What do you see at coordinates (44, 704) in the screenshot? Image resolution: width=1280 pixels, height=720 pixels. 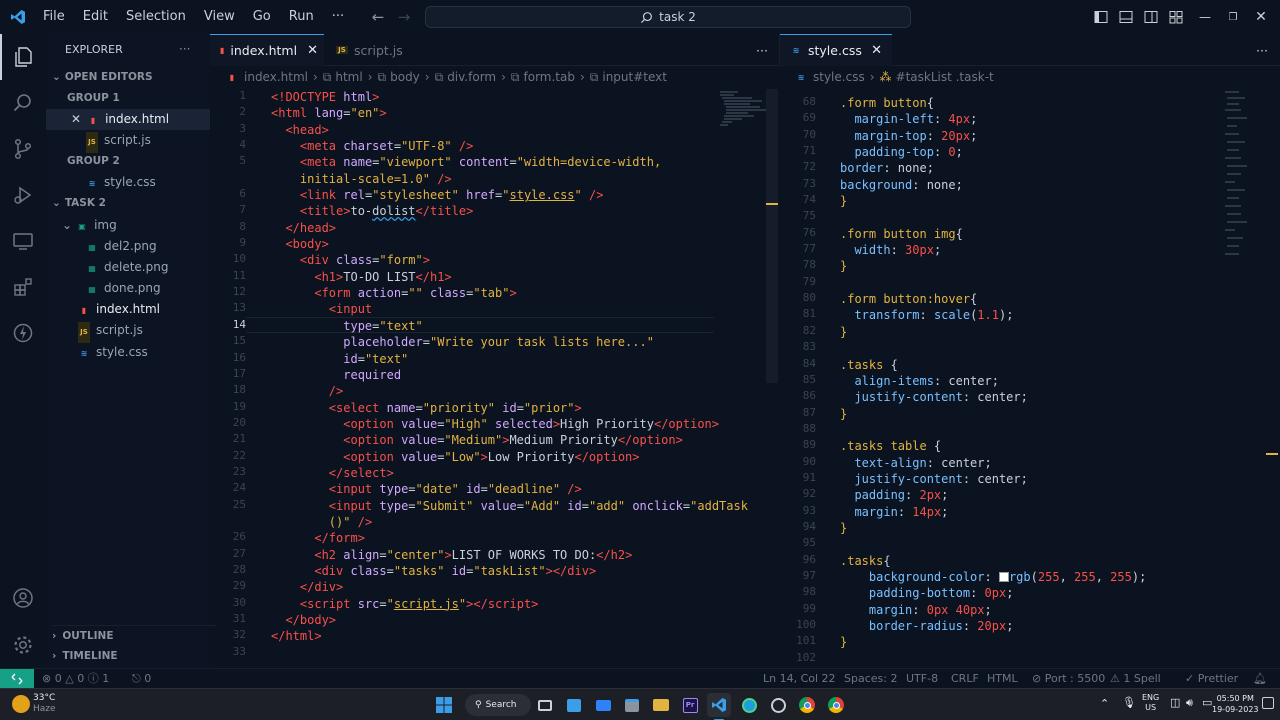 I see `weather-widget: 33°C Haze` at bounding box center [44, 704].